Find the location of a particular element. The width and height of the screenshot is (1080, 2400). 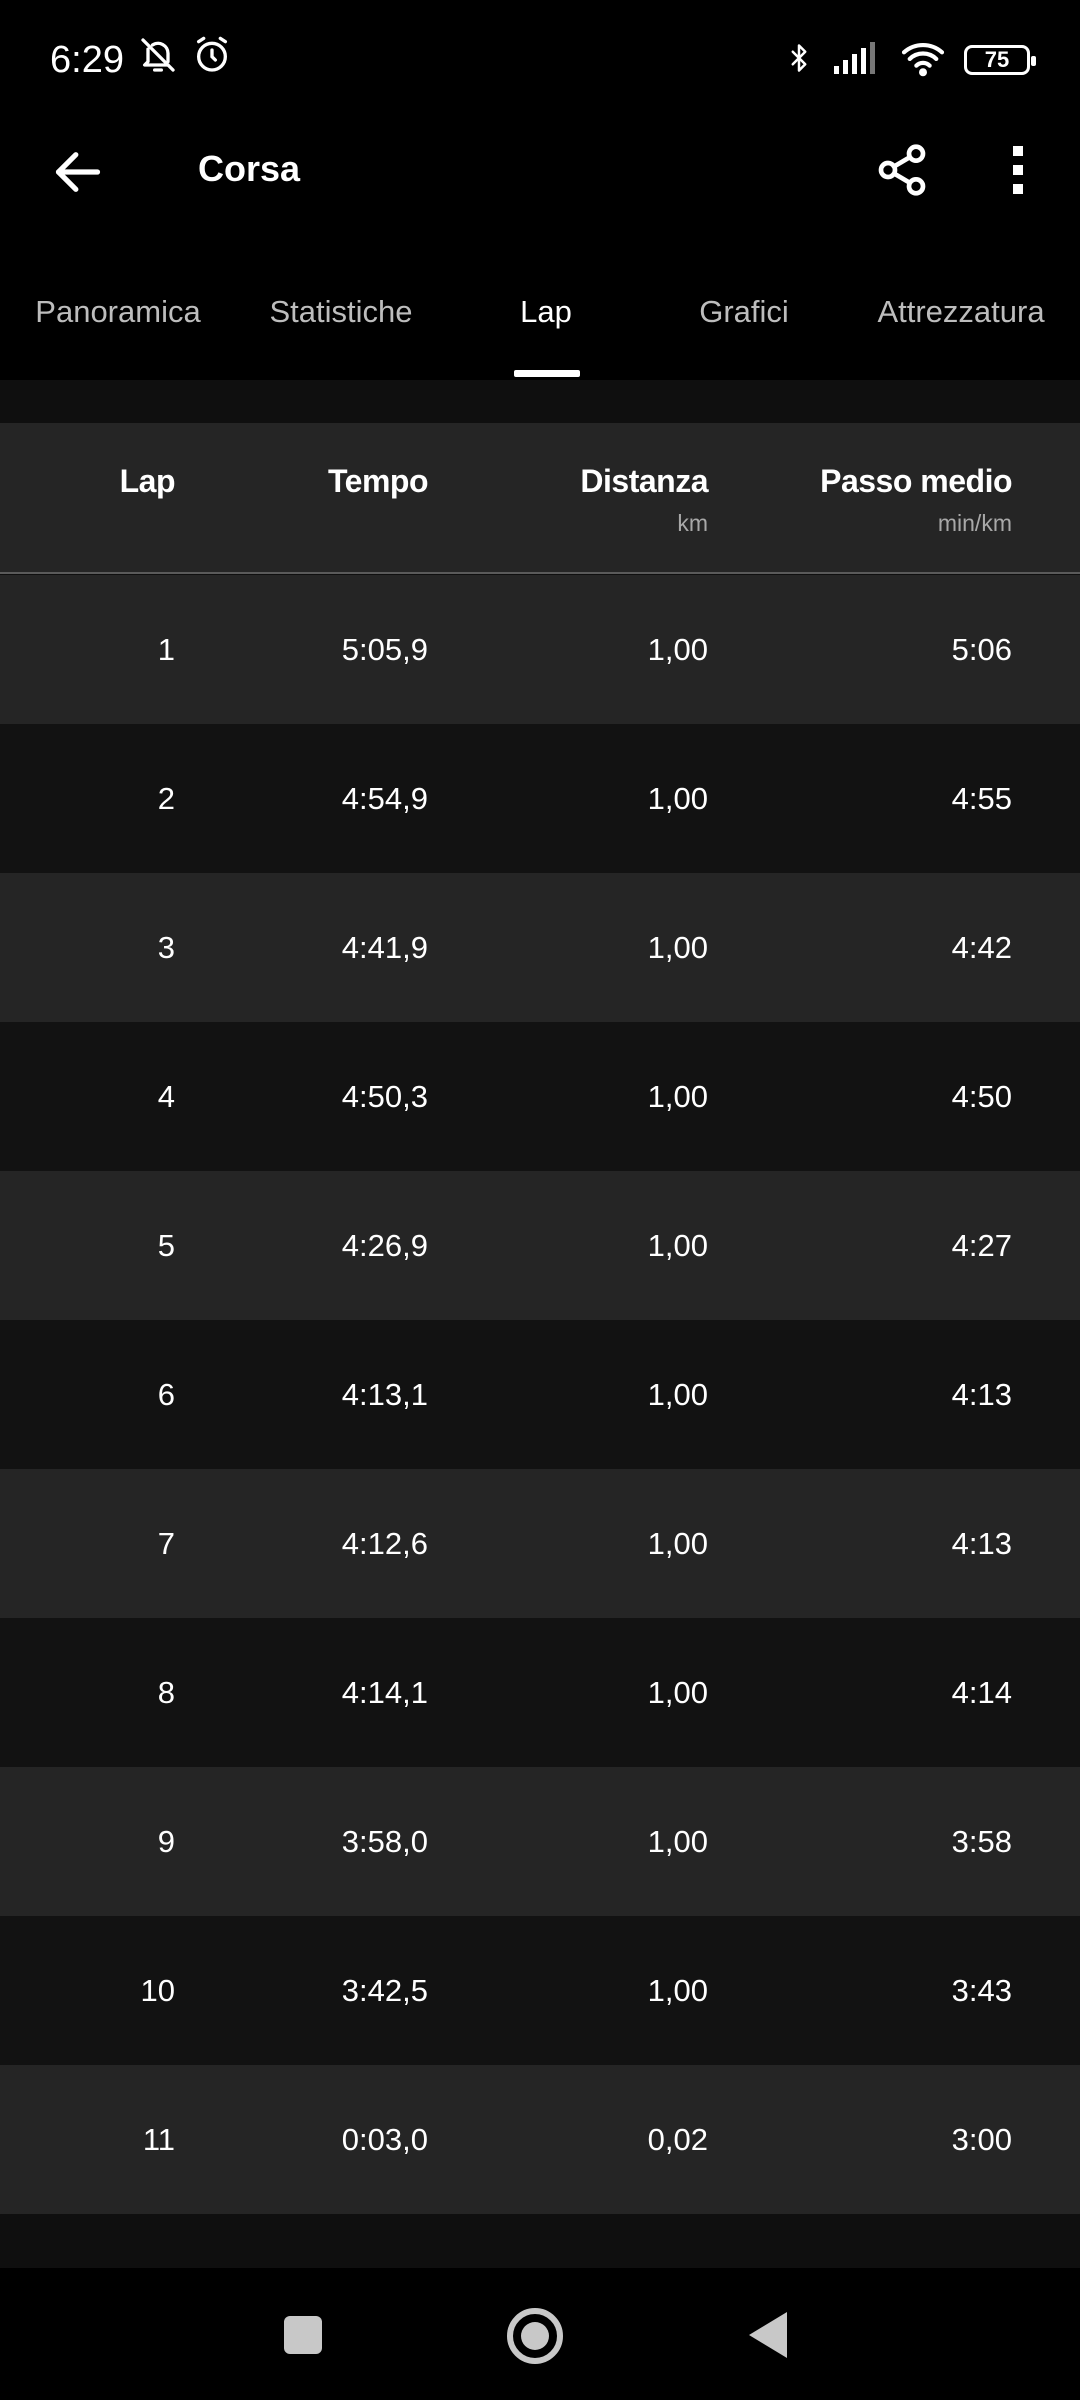

table-row: 2 4:54,9 1,00 4:55 is located at coordinates (540, 798).